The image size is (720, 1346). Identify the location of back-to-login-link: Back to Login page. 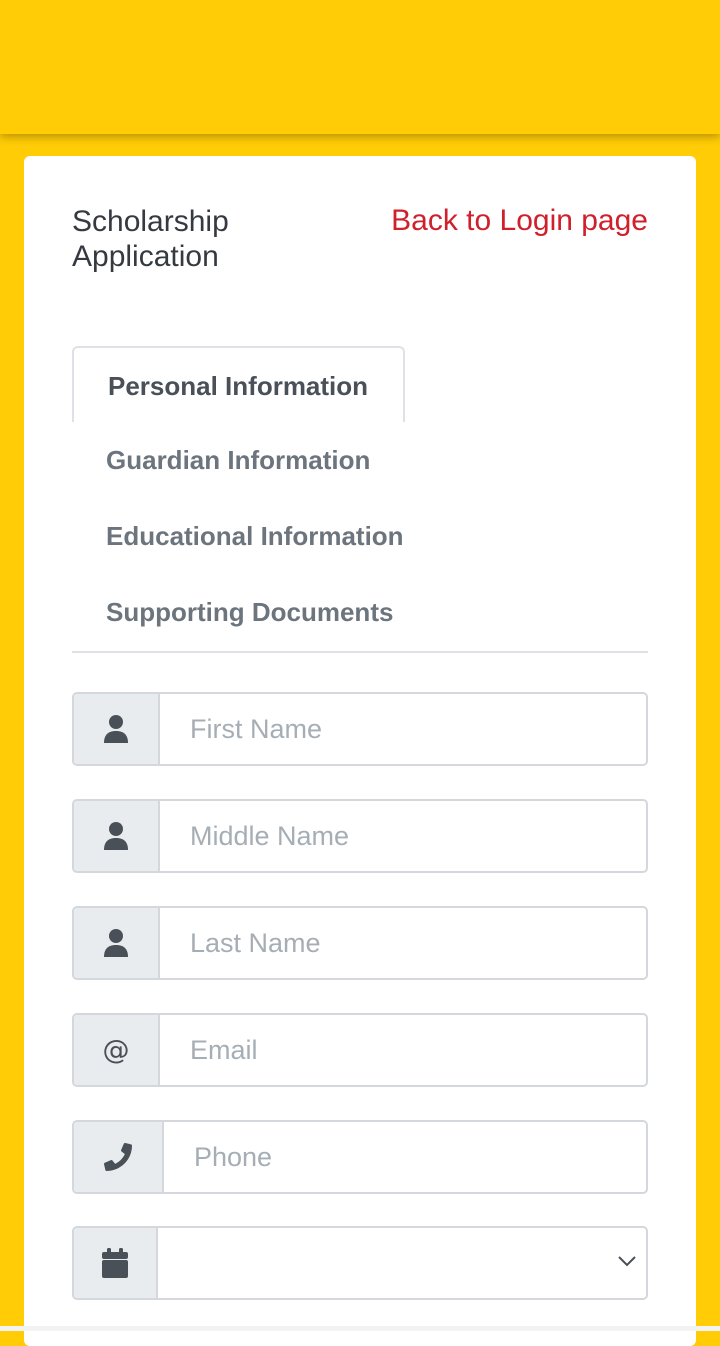
(519, 221).